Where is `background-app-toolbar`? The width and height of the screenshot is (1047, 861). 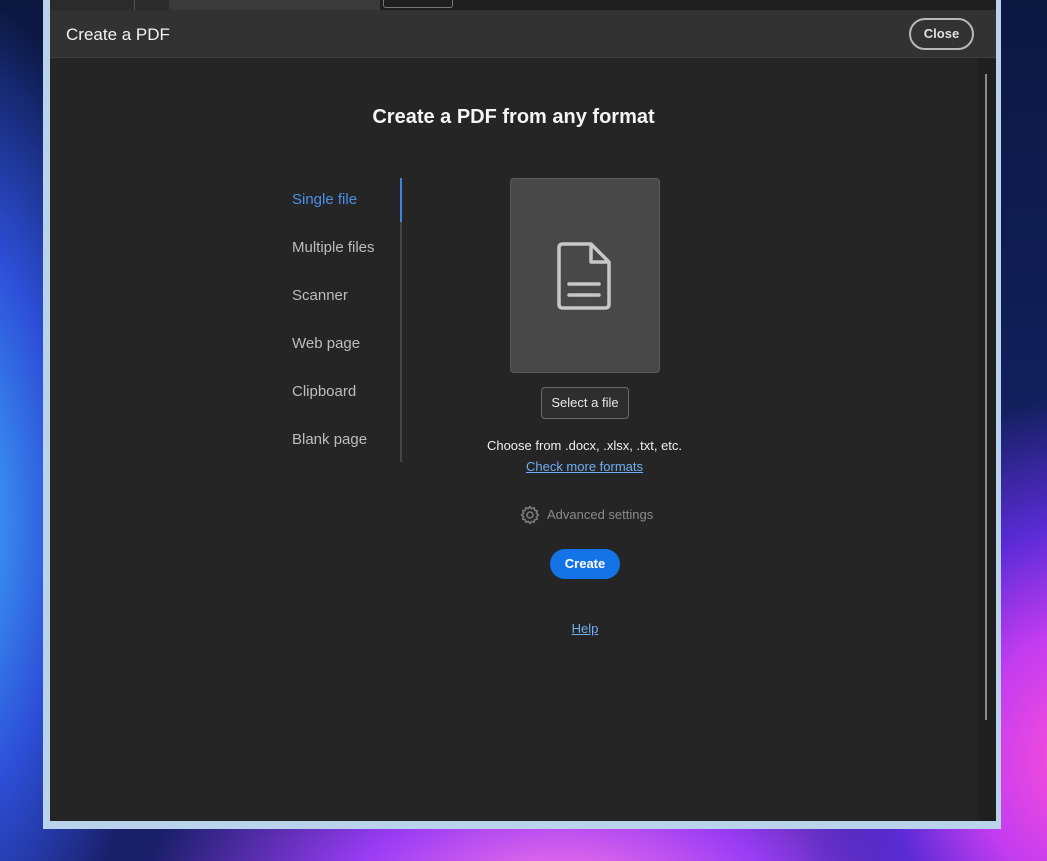
background-app-toolbar is located at coordinates (523, 5).